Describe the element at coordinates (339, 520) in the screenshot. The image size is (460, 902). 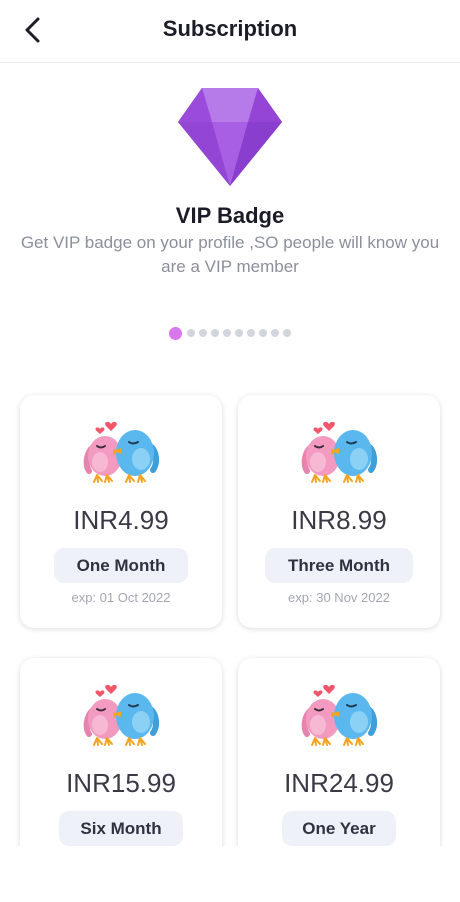
I see `plan-price: INR8.99` at that location.